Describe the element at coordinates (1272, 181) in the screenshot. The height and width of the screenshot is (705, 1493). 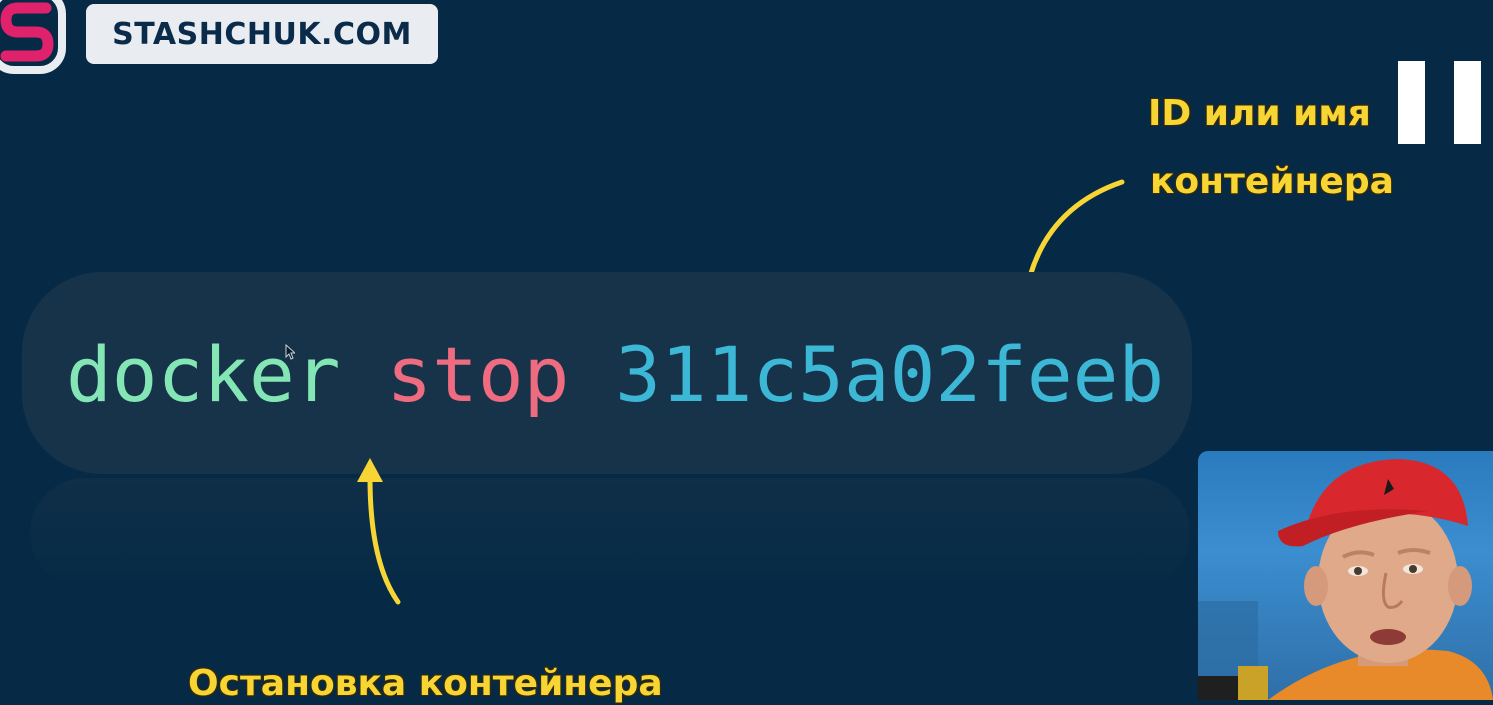
I see `annotation-id-line2: контейнера` at that location.